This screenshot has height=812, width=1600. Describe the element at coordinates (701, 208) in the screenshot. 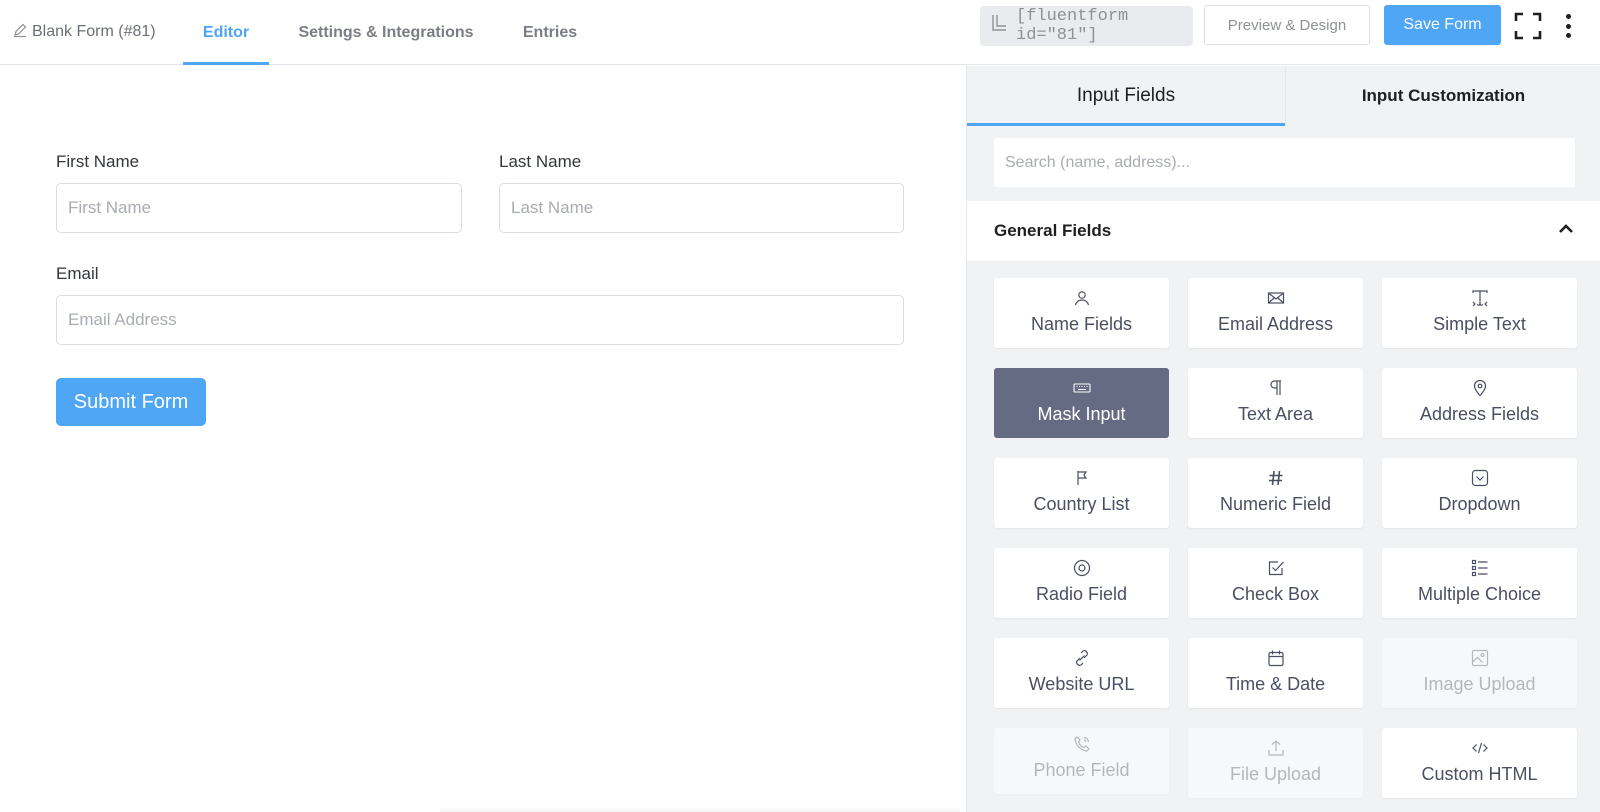

I see `last-name-input` at that location.